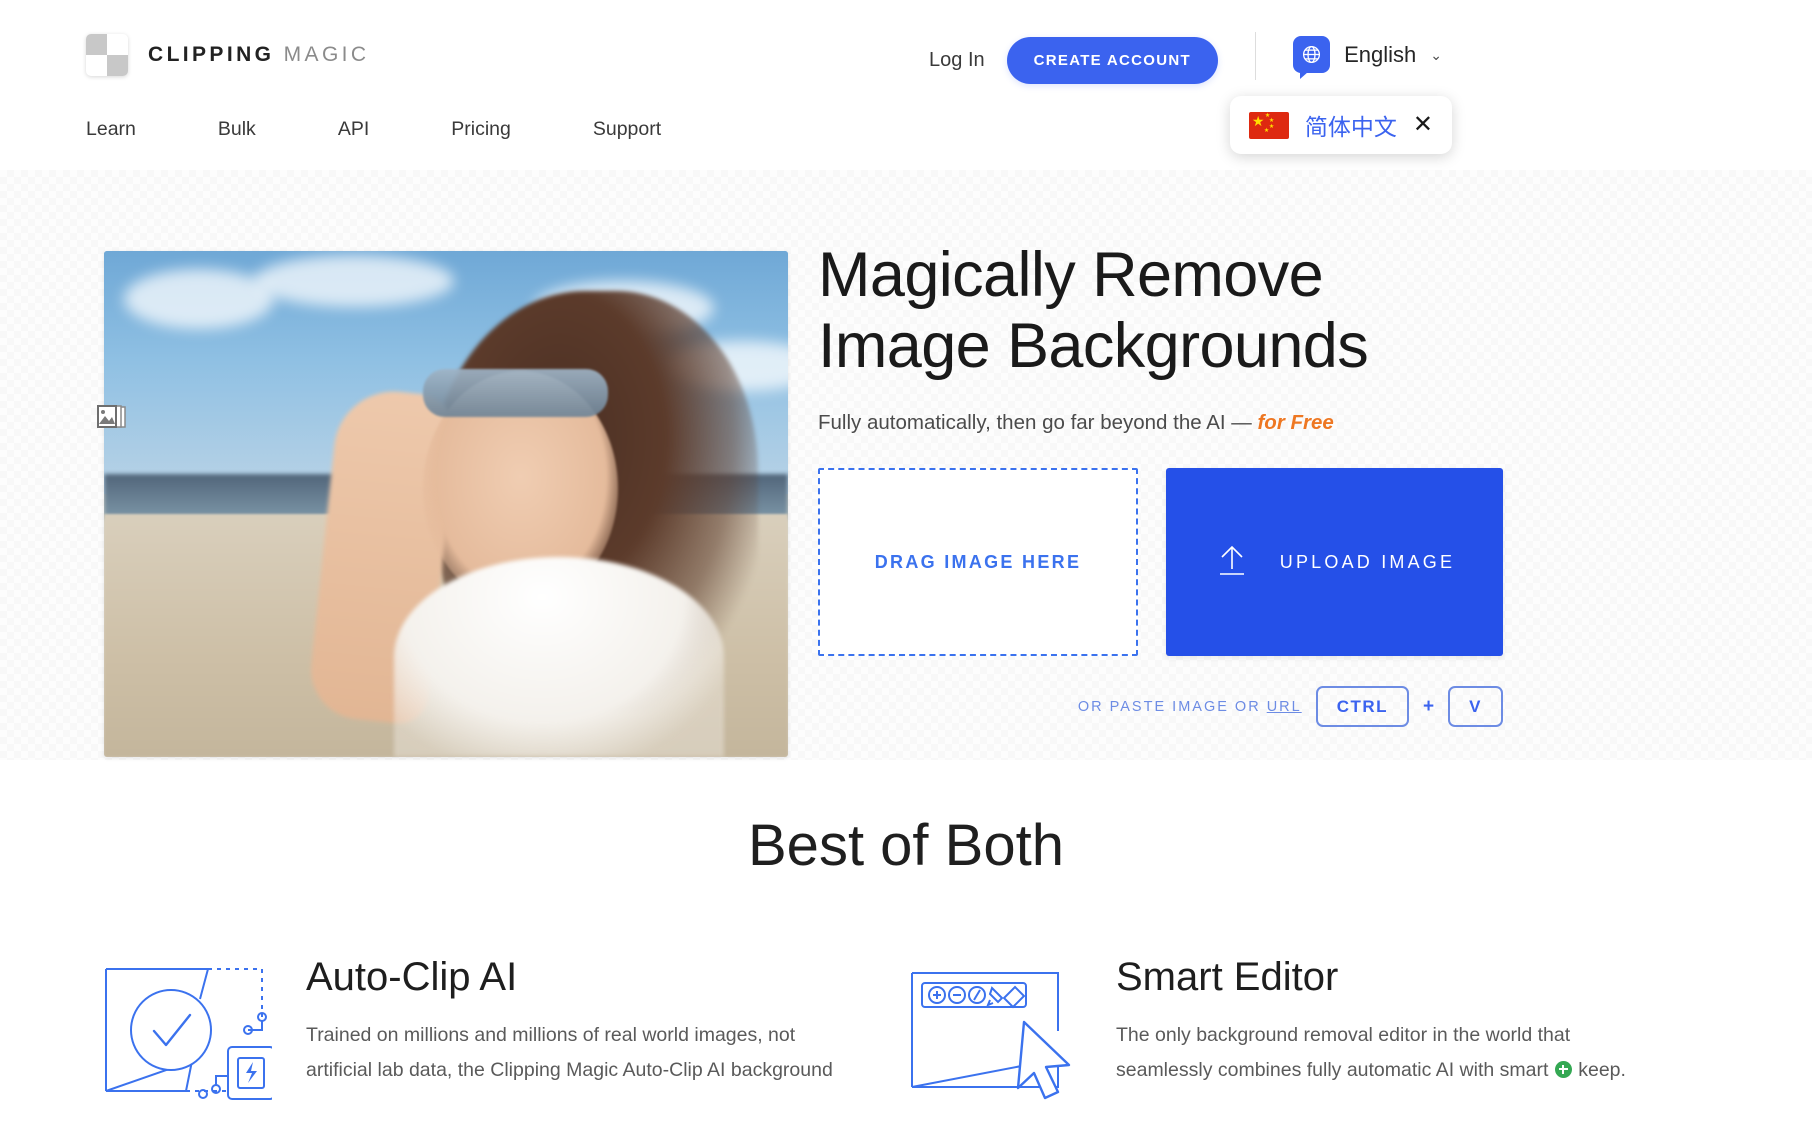 The width and height of the screenshot is (1812, 1136). I want to click on brand-logo: CLIPPING MAGIC, so click(227, 55).